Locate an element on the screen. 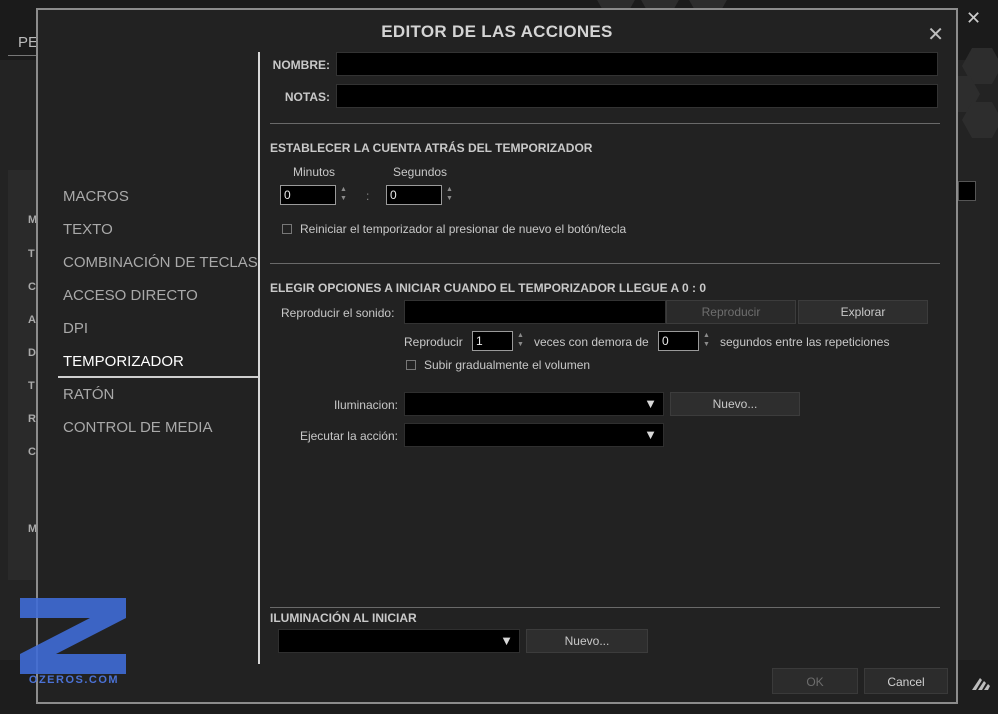 This screenshot has height=714, width=998. notes-input is located at coordinates (637, 96).